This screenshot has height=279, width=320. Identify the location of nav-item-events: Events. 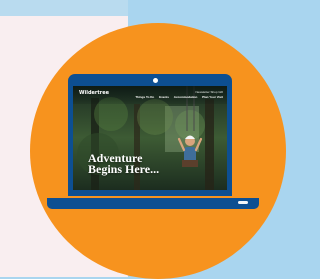
(164, 97).